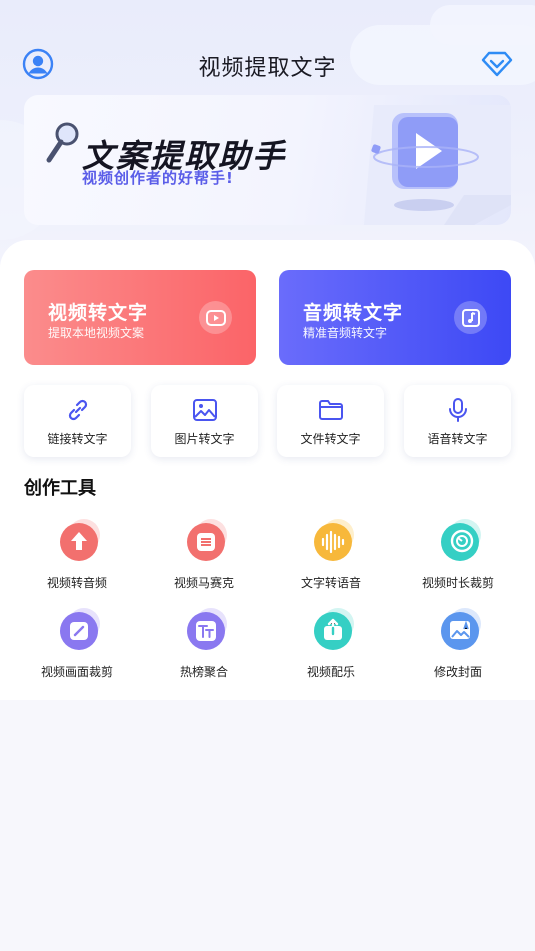 The width and height of the screenshot is (535, 951). Describe the element at coordinates (497, 64) in the screenshot. I see `diamond-icon` at that location.